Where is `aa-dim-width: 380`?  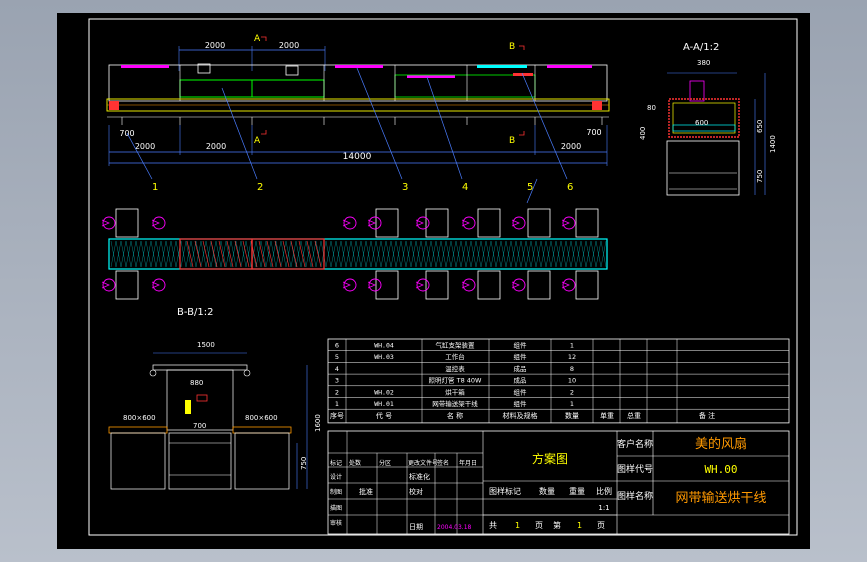
aa-dim-width: 380 is located at coordinates (703, 63).